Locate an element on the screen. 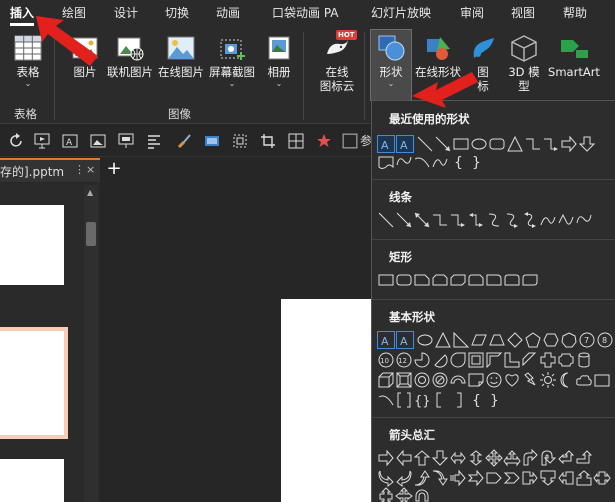  plus-shape-icon is located at coordinates (548, 360).